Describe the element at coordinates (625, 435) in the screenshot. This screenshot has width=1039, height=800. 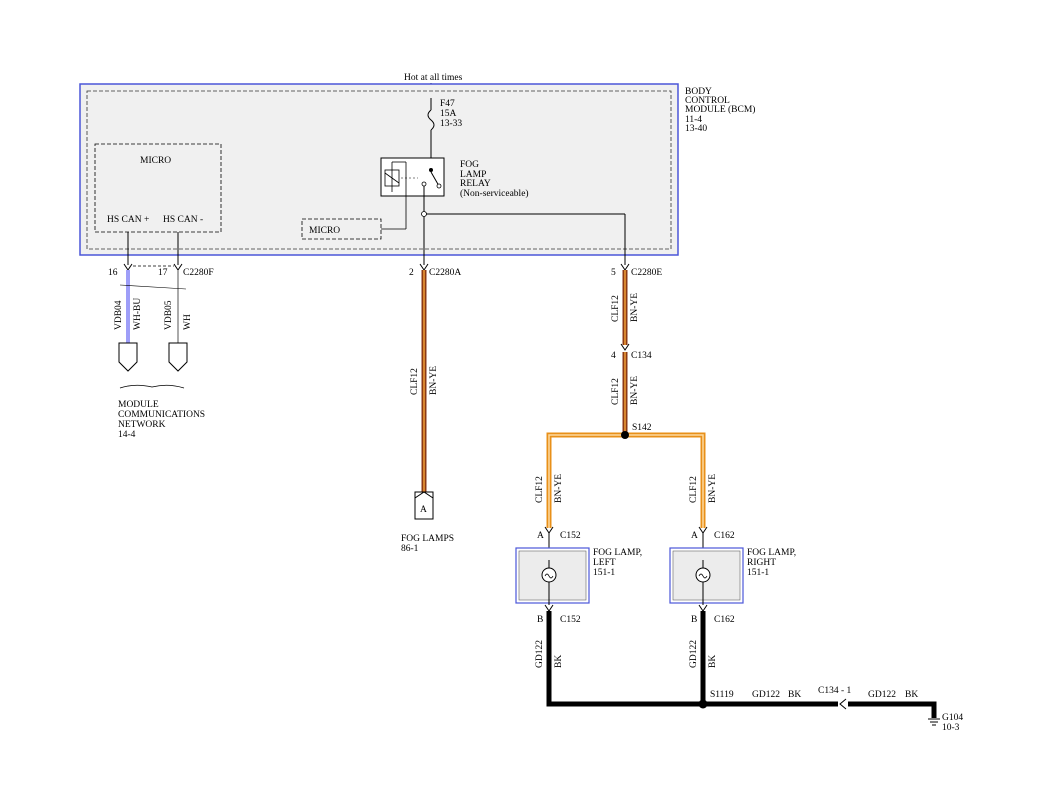
I see `splice-s142` at that location.